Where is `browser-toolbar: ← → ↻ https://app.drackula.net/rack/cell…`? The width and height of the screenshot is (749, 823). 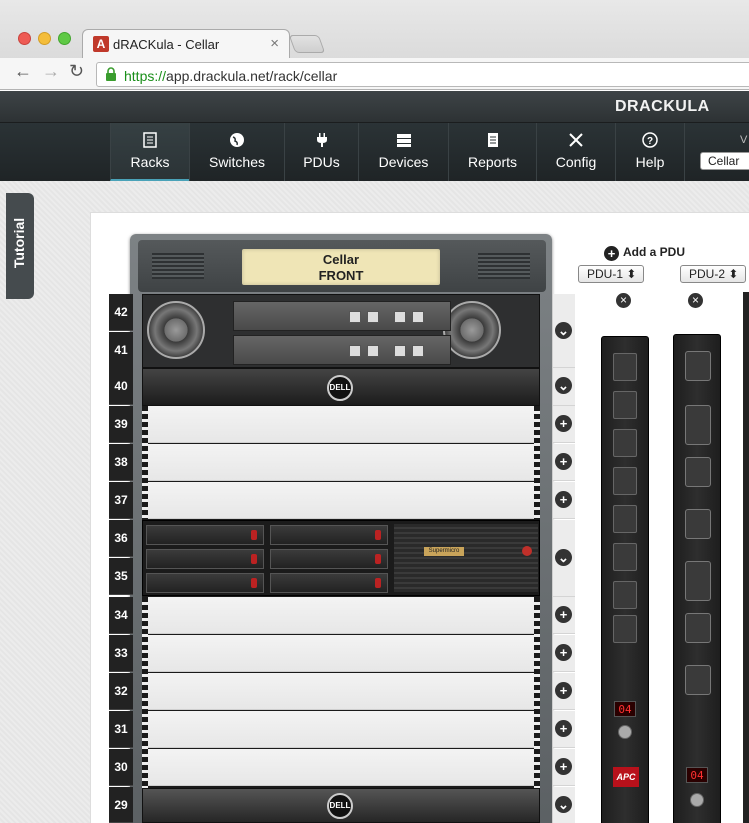 browser-toolbar: ← → ↻ https://app.drackula.net/rack/cell… is located at coordinates (374, 74).